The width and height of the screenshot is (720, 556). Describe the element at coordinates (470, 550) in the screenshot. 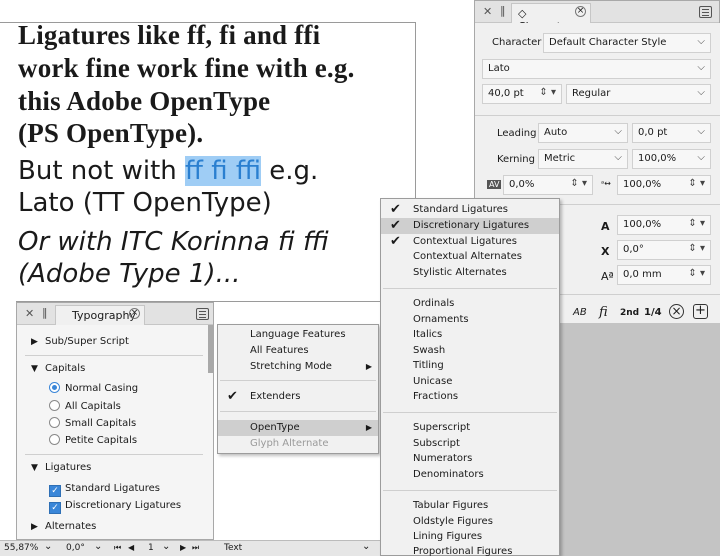

I see `menu-item-proportional-figures: Proportional Figures` at that location.